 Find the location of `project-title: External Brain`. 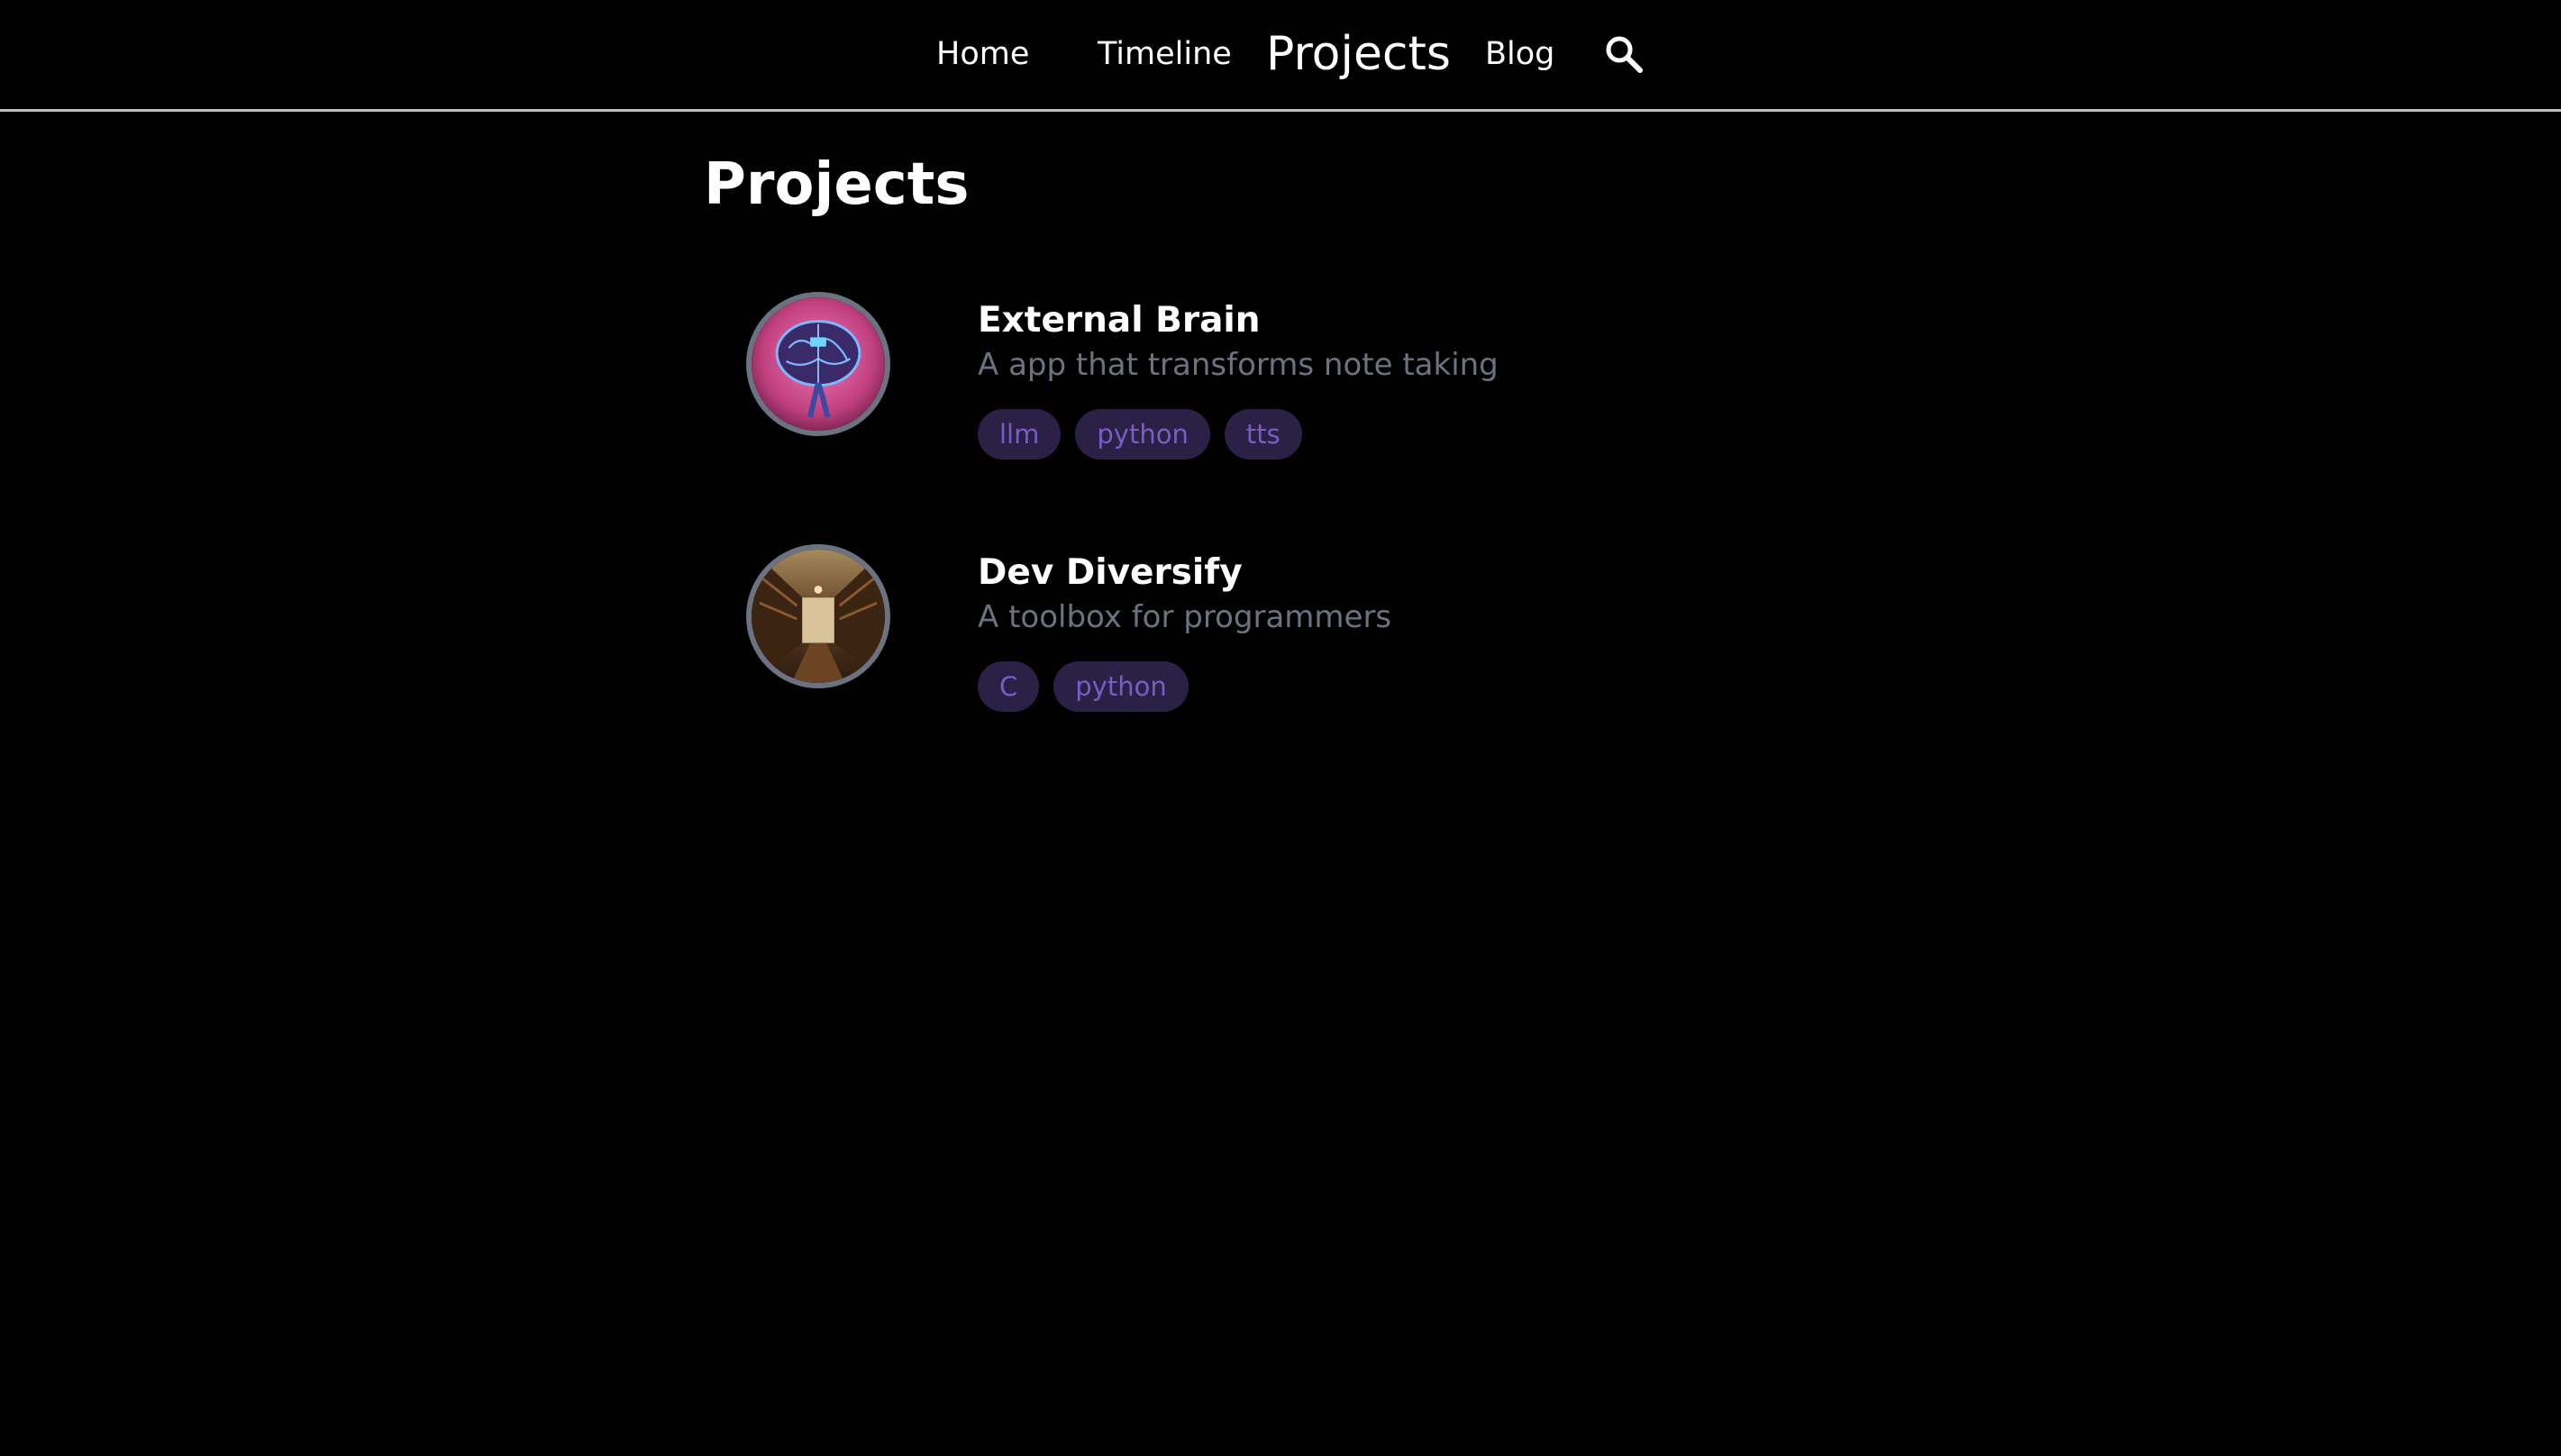

project-title: External Brain is located at coordinates (1119, 321).